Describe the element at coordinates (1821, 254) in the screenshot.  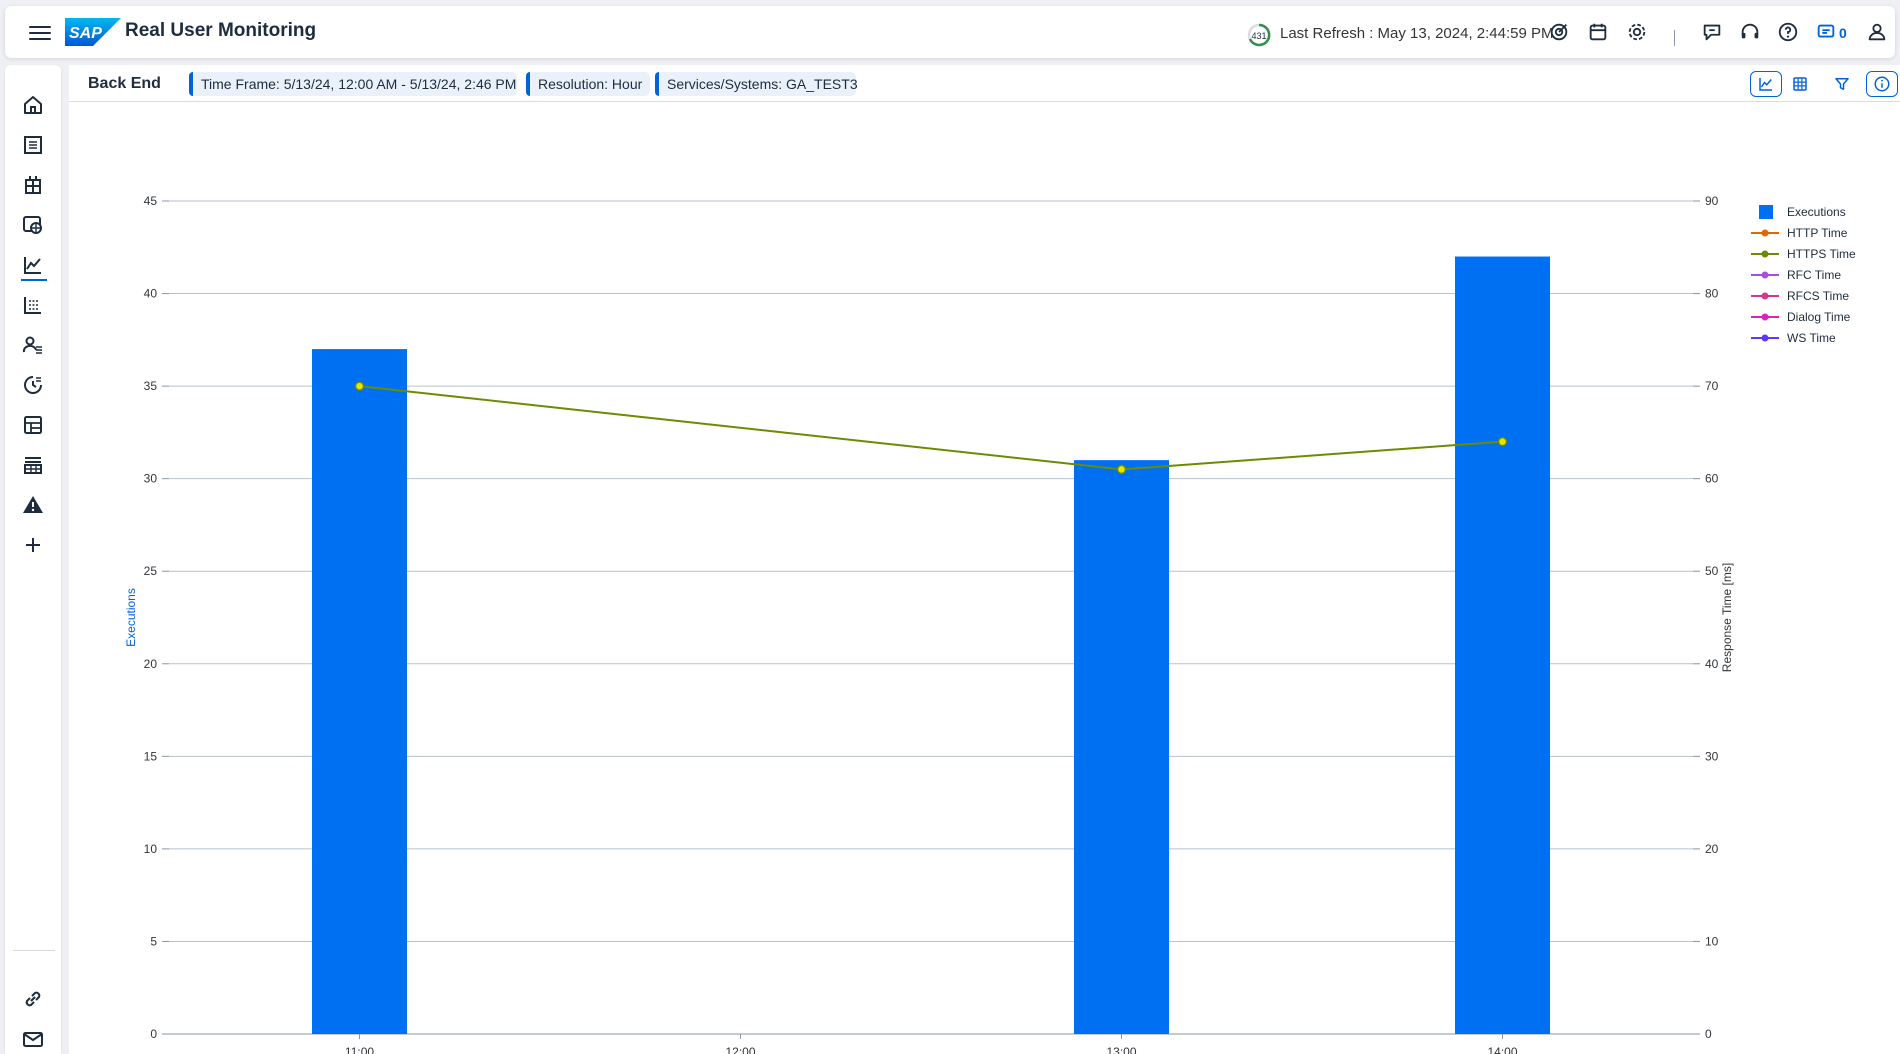
I see `legend-label: HTTPS Time` at that location.